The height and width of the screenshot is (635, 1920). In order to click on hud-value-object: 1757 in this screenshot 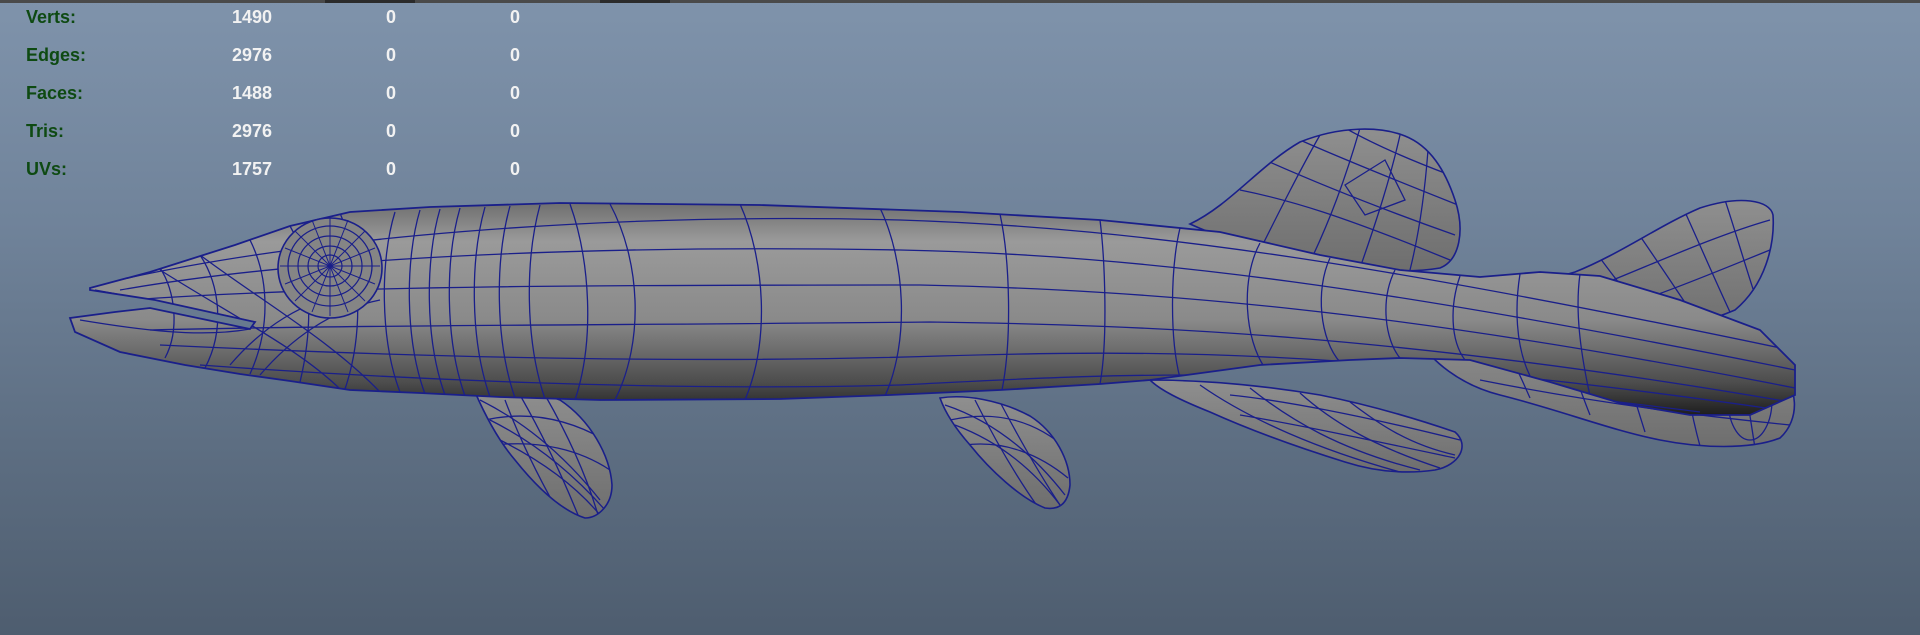, I will do `click(251, 169)`.